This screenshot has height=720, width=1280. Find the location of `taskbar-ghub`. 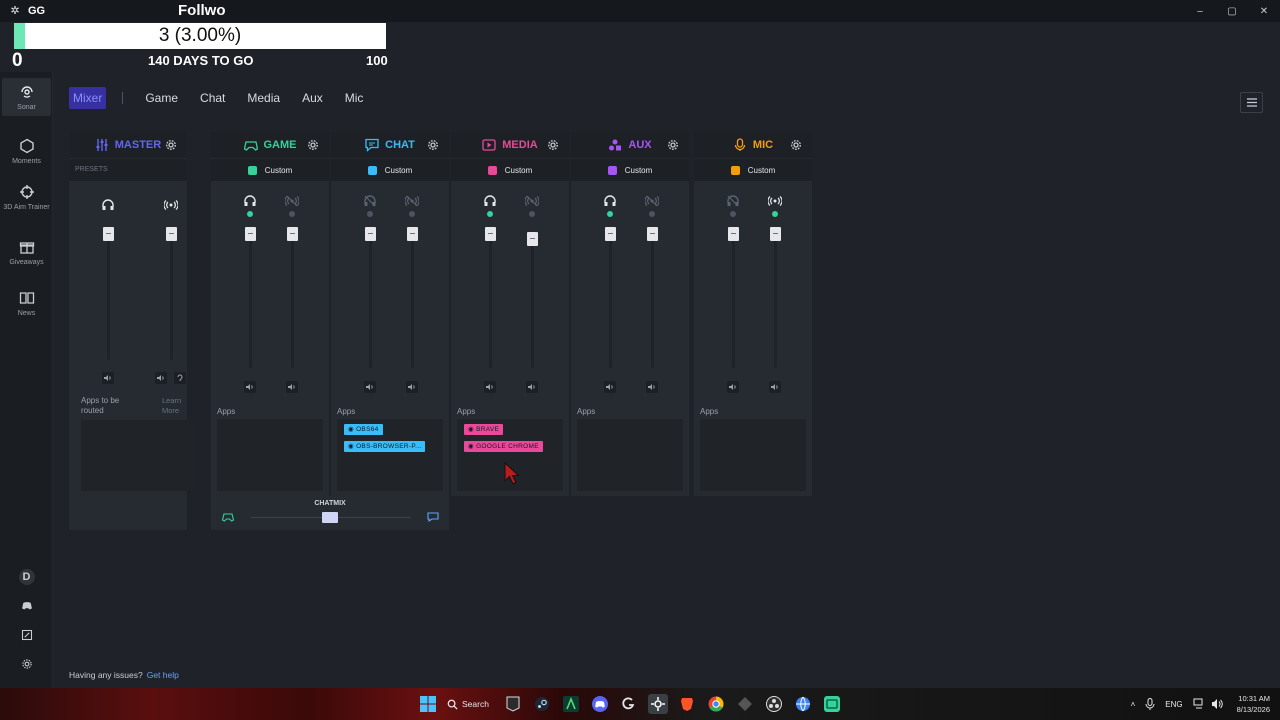

taskbar-ghub is located at coordinates (629, 704).